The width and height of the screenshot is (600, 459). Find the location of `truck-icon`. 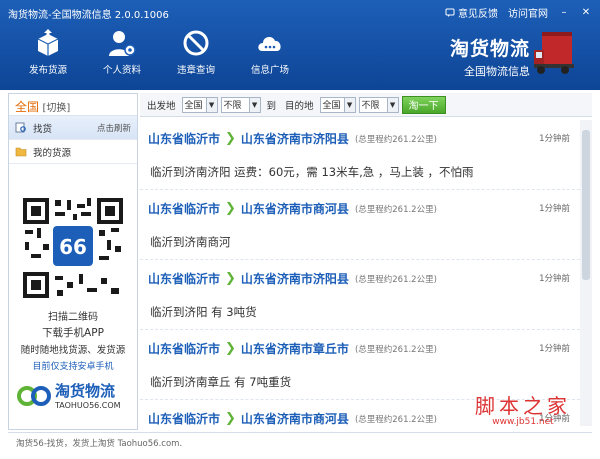

truck-icon is located at coordinates (554, 53).